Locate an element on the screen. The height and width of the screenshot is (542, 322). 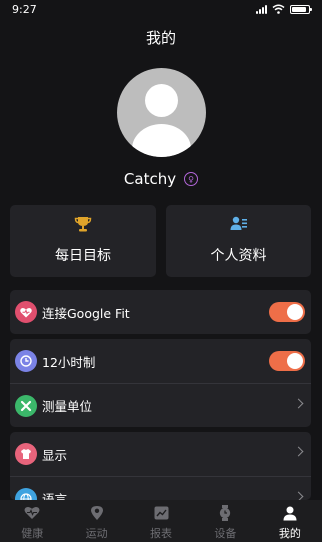
signal-icon is located at coordinates (261, 9).